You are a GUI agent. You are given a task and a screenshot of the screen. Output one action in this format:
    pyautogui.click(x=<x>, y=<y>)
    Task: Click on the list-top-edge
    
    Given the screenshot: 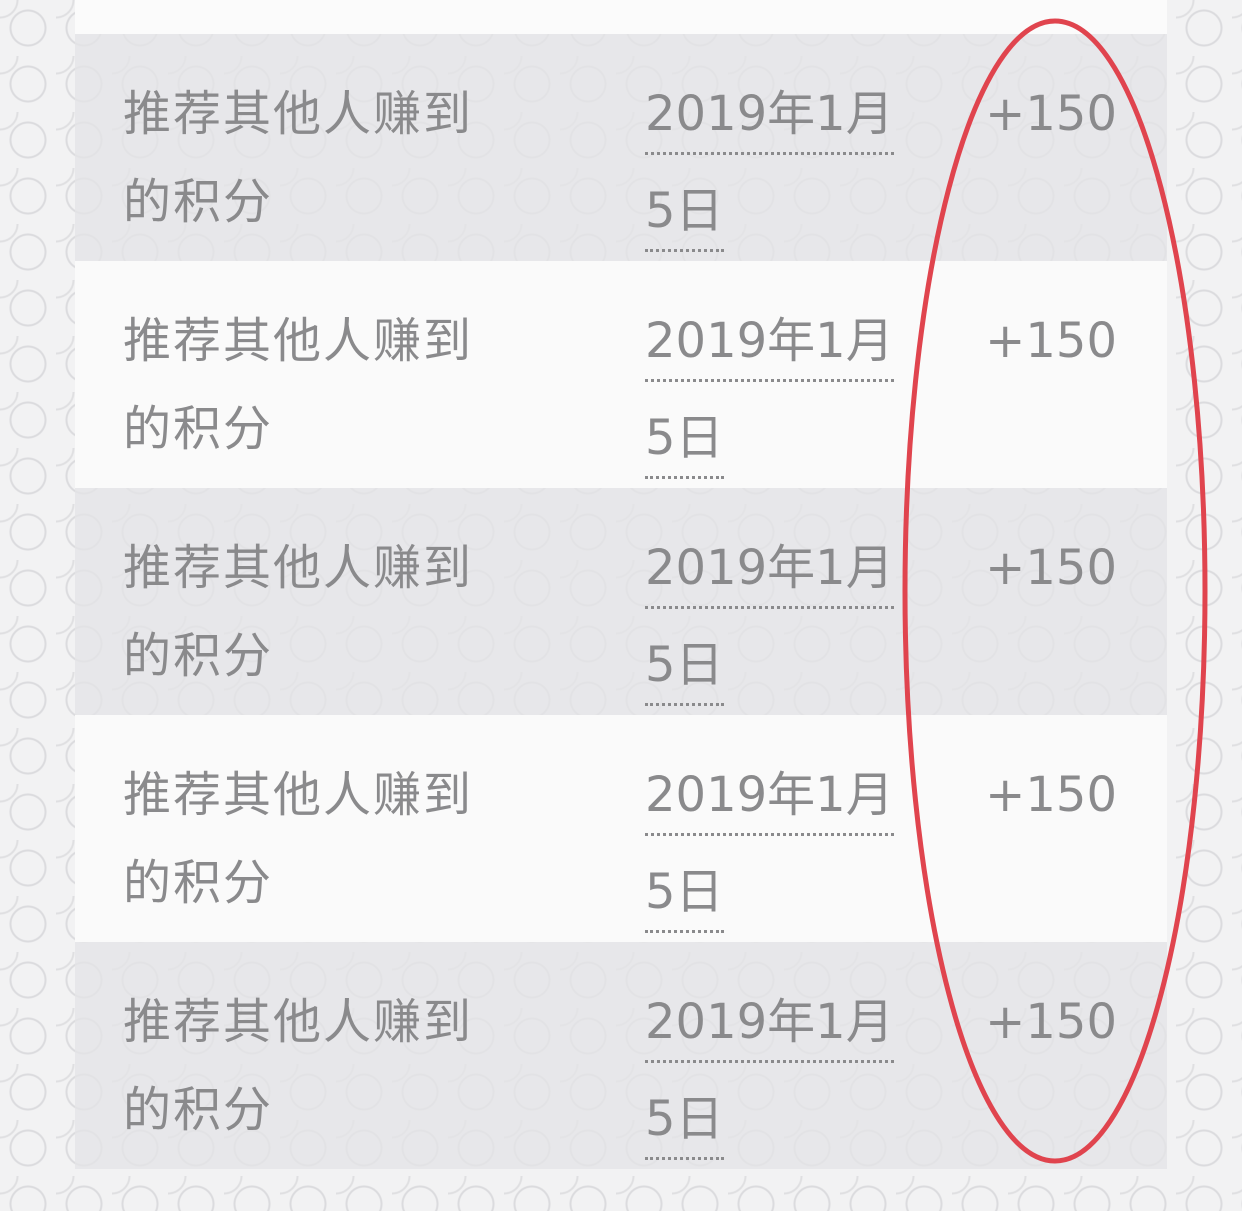 What is the action you would take?
    pyautogui.click(x=621, y=17)
    